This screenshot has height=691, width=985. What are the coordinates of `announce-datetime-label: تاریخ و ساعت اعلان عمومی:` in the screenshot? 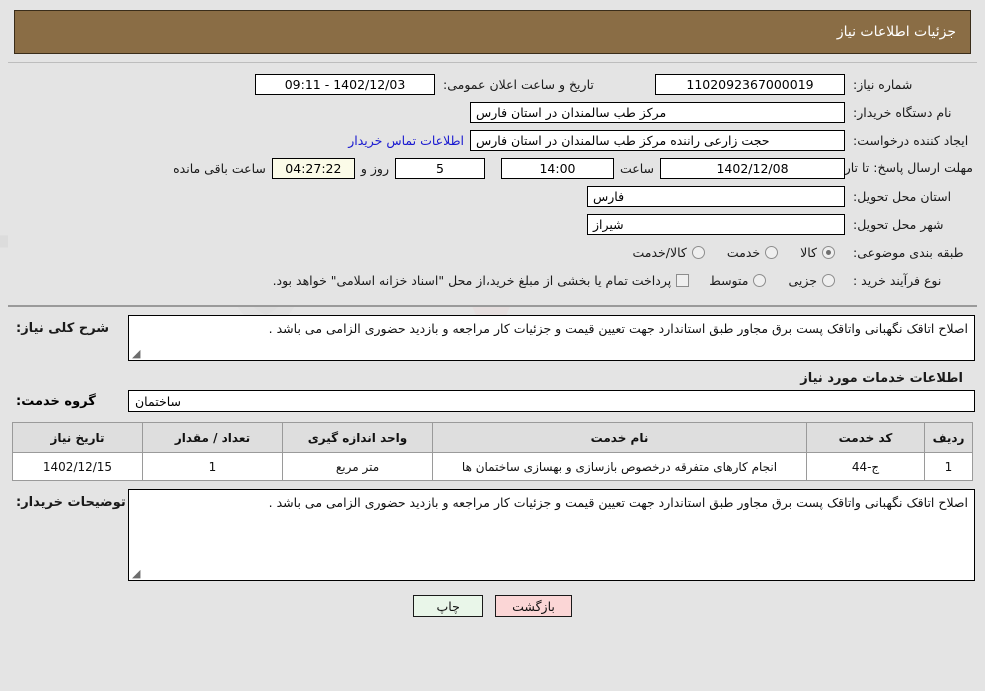 It's located at (518, 84).